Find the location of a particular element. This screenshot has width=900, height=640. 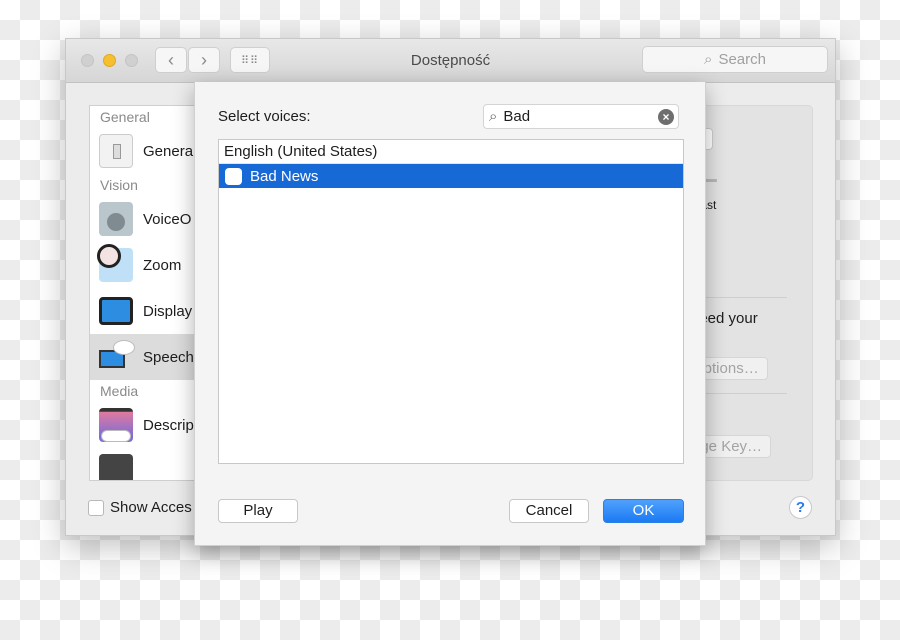

play-button: Play is located at coordinates (258, 511).